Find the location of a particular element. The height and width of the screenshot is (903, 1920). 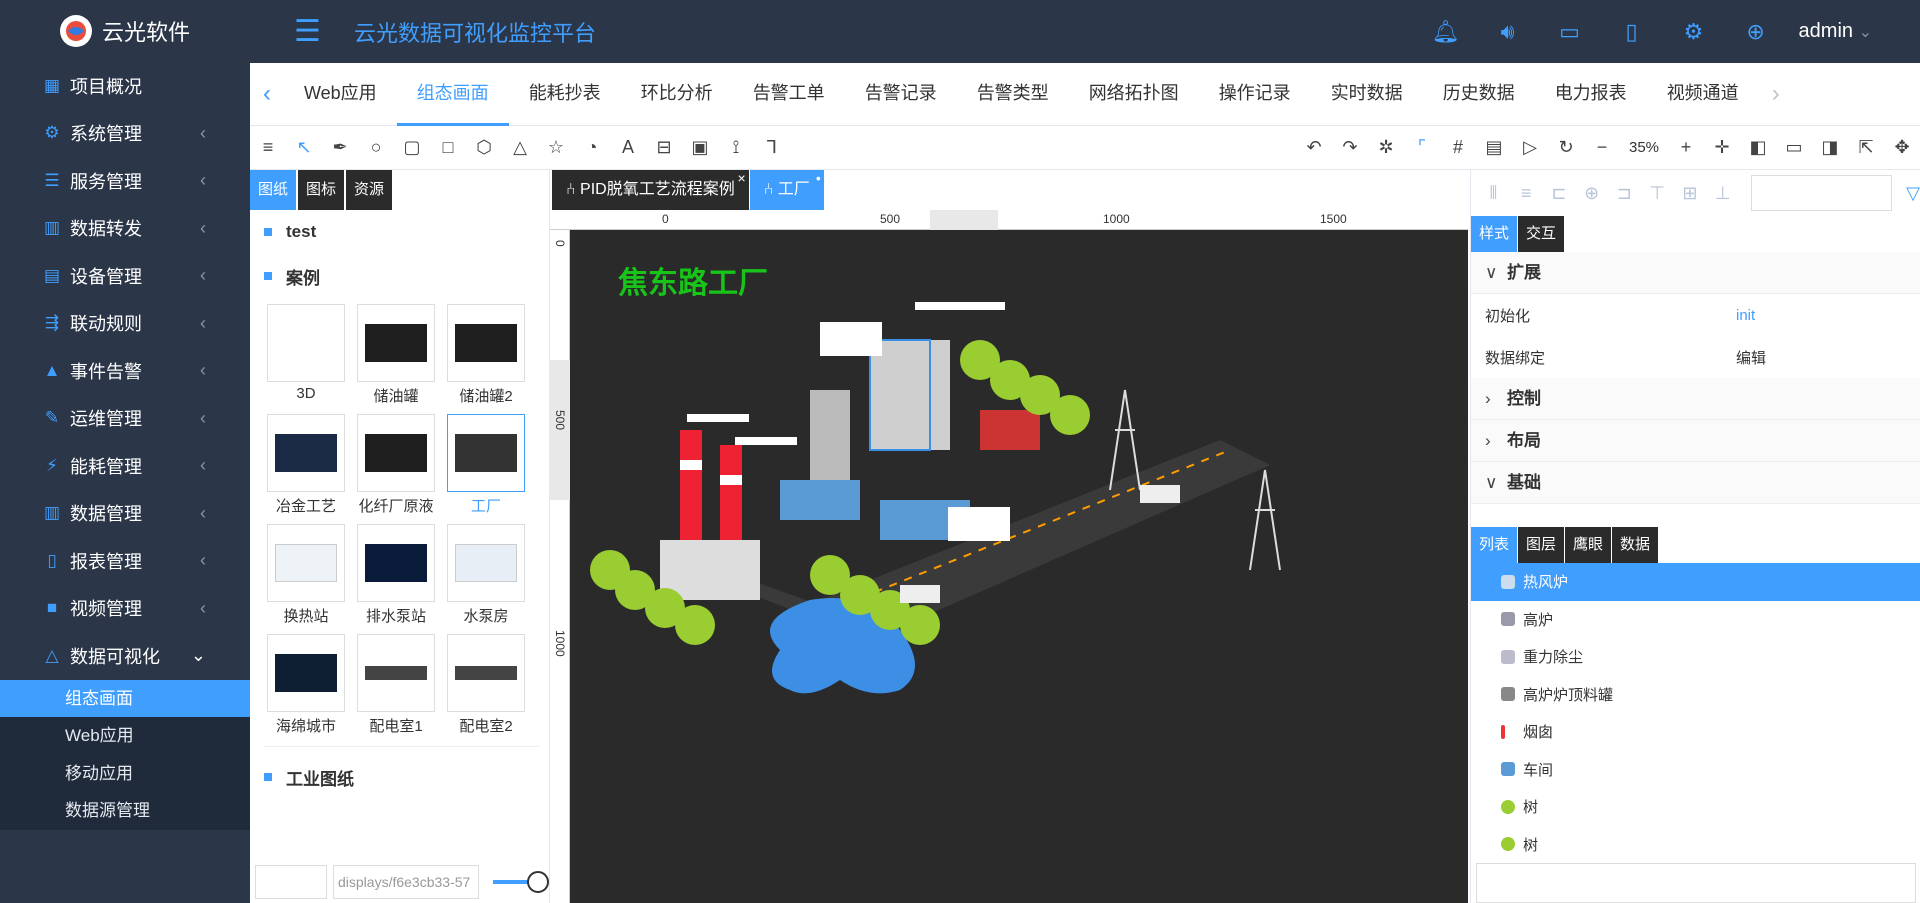

tab-resources: 资源 is located at coordinates (369, 190).